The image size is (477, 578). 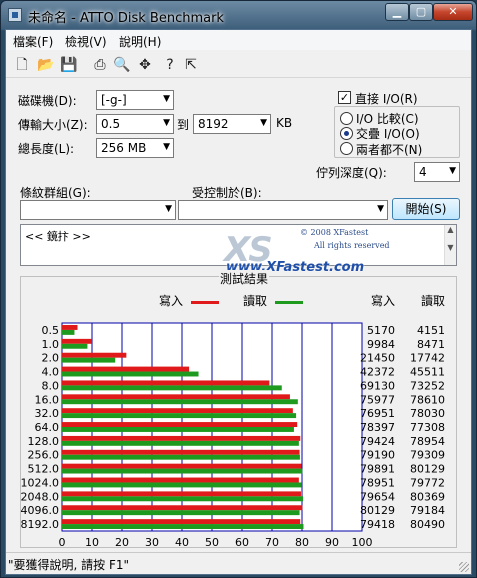 I want to click on x-tick-label: 0, so click(x=62, y=542).